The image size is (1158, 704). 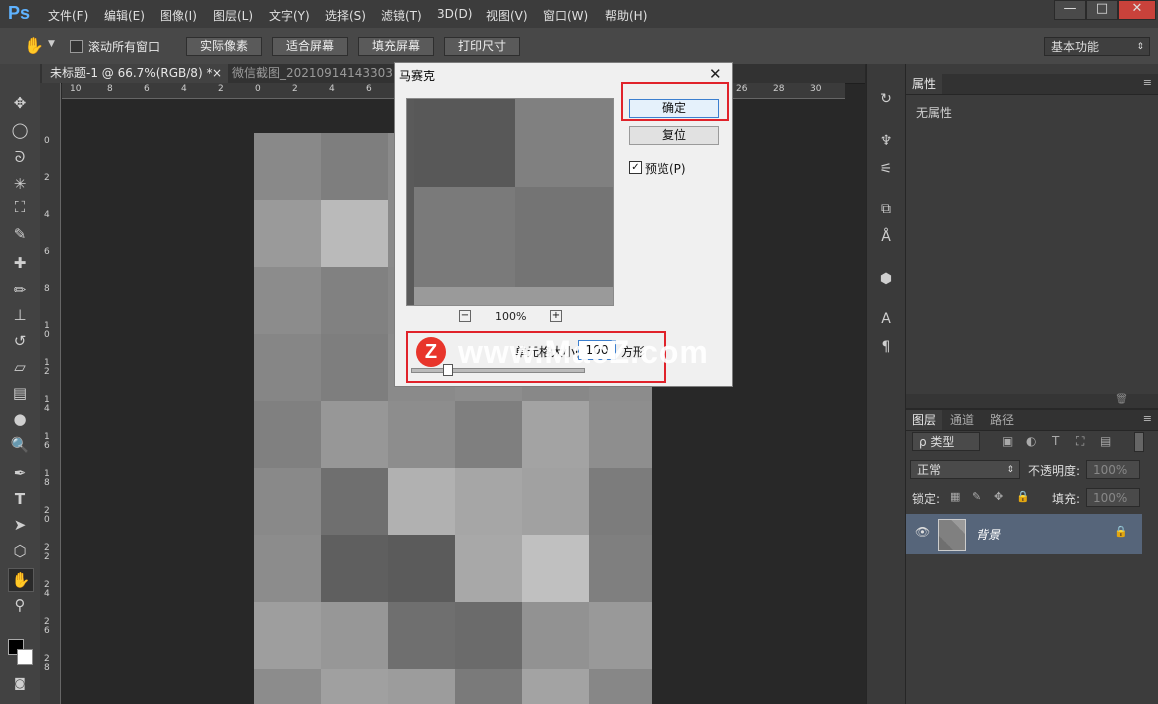 What do you see at coordinates (1031, 441) in the screenshot?
I see `filter-adjustment-icon: ◐` at bounding box center [1031, 441].